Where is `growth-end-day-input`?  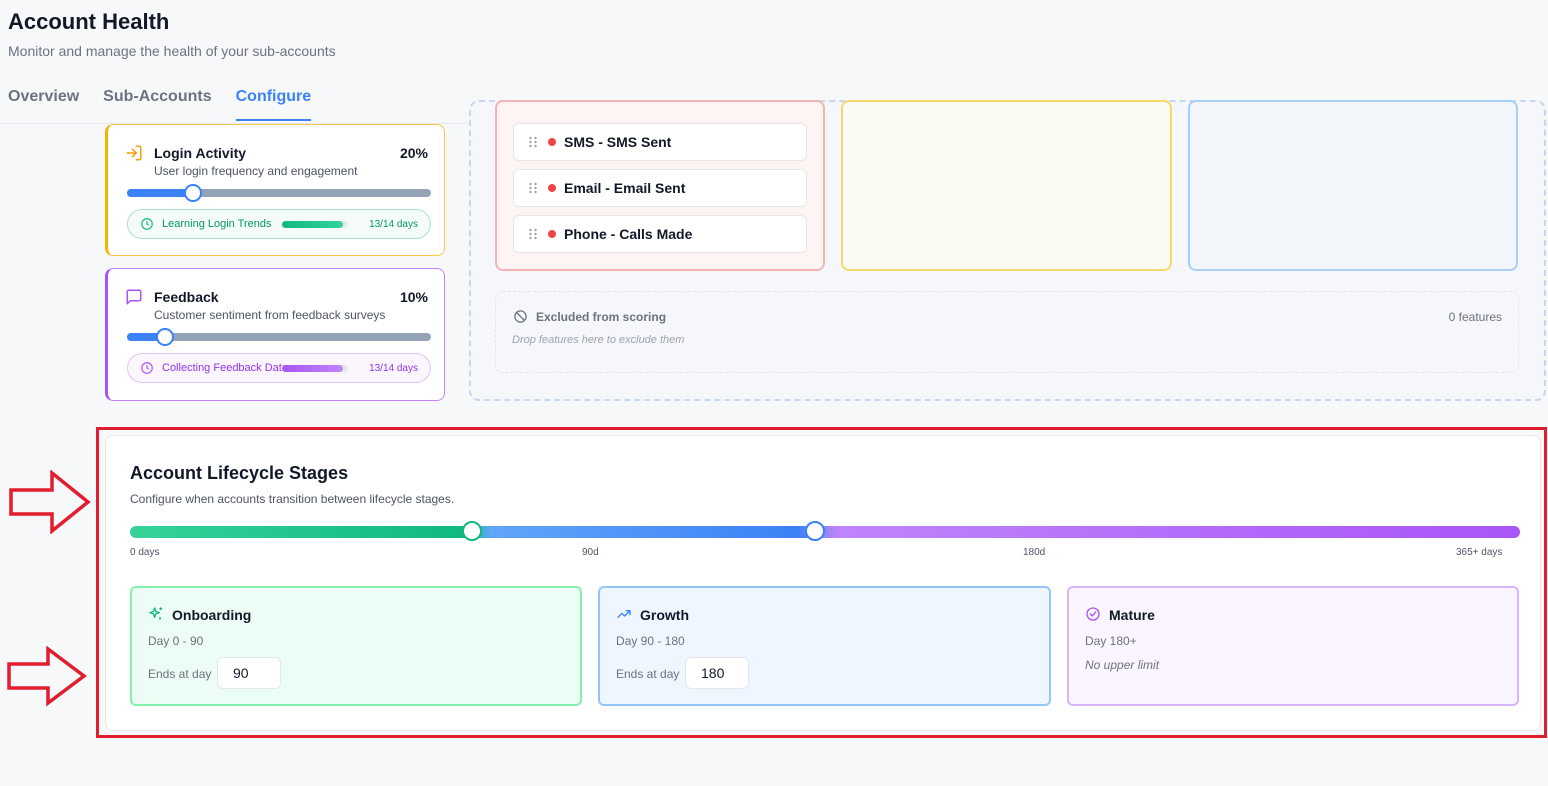
growth-end-day-input is located at coordinates (717, 673).